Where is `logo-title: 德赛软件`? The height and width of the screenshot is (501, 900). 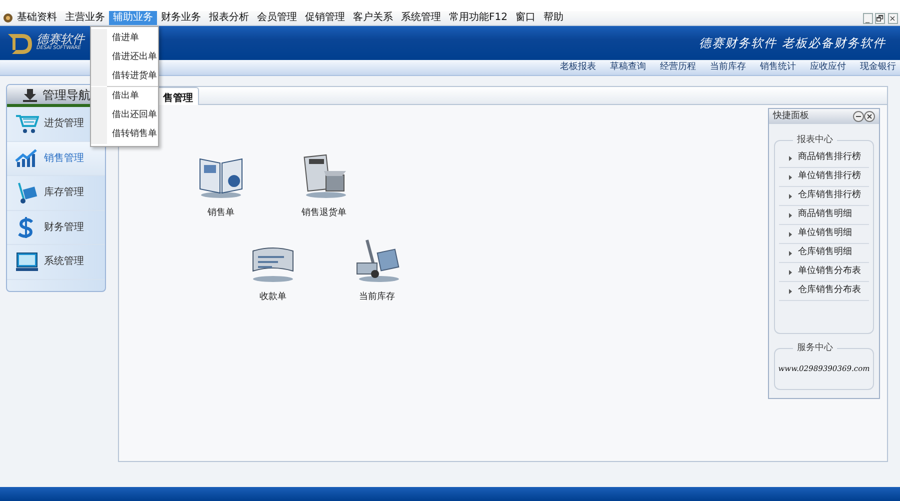 logo-title: 德赛软件 is located at coordinates (60, 39).